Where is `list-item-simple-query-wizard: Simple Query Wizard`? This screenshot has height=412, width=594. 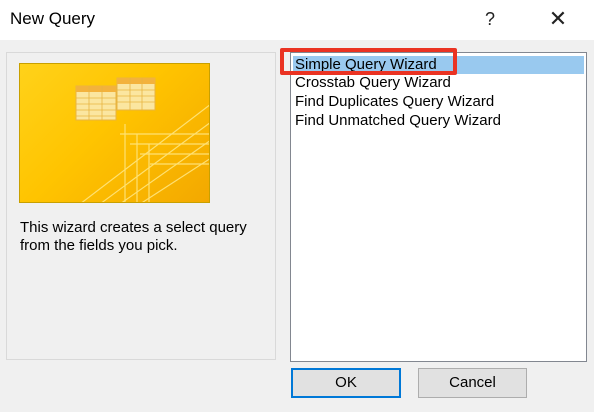 list-item-simple-query-wizard: Simple Query Wizard is located at coordinates (438, 65).